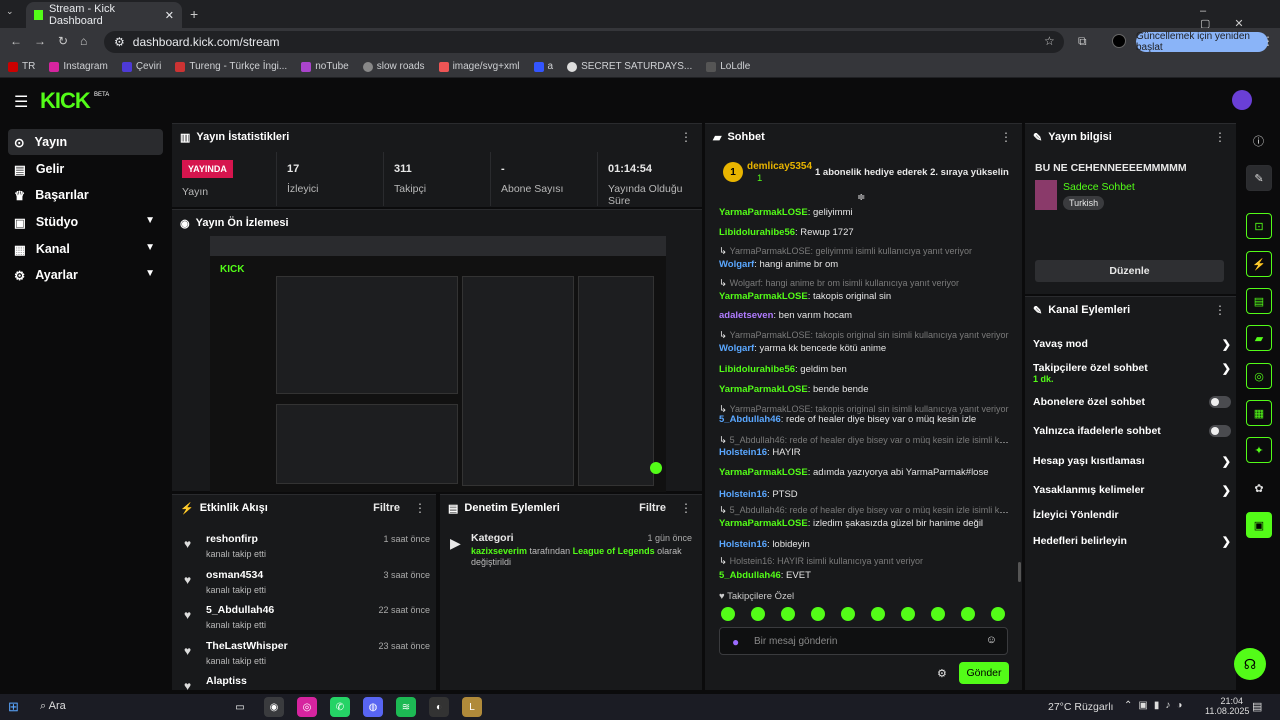  What do you see at coordinates (1240, 17) in the screenshot?
I see `window-controls: –▢✕` at bounding box center [1240, 17].